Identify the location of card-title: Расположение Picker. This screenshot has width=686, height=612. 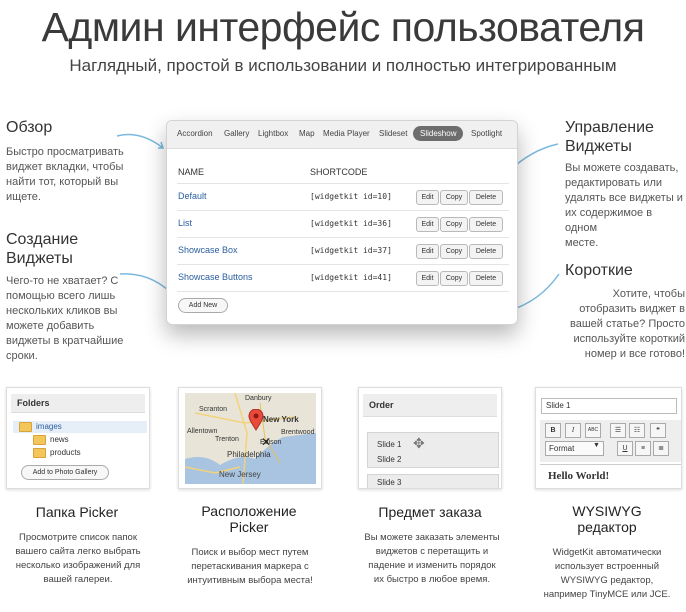
(249, 519).